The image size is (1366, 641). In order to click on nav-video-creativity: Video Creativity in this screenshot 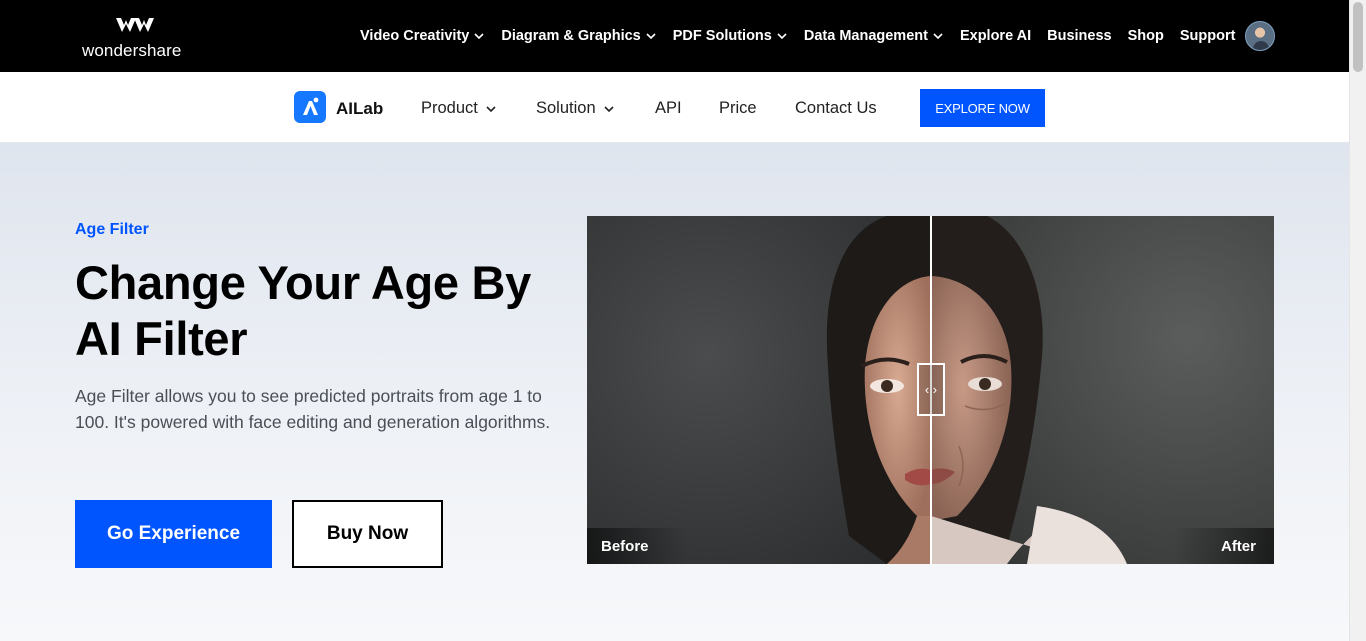, I will do `click(422, 36)`.